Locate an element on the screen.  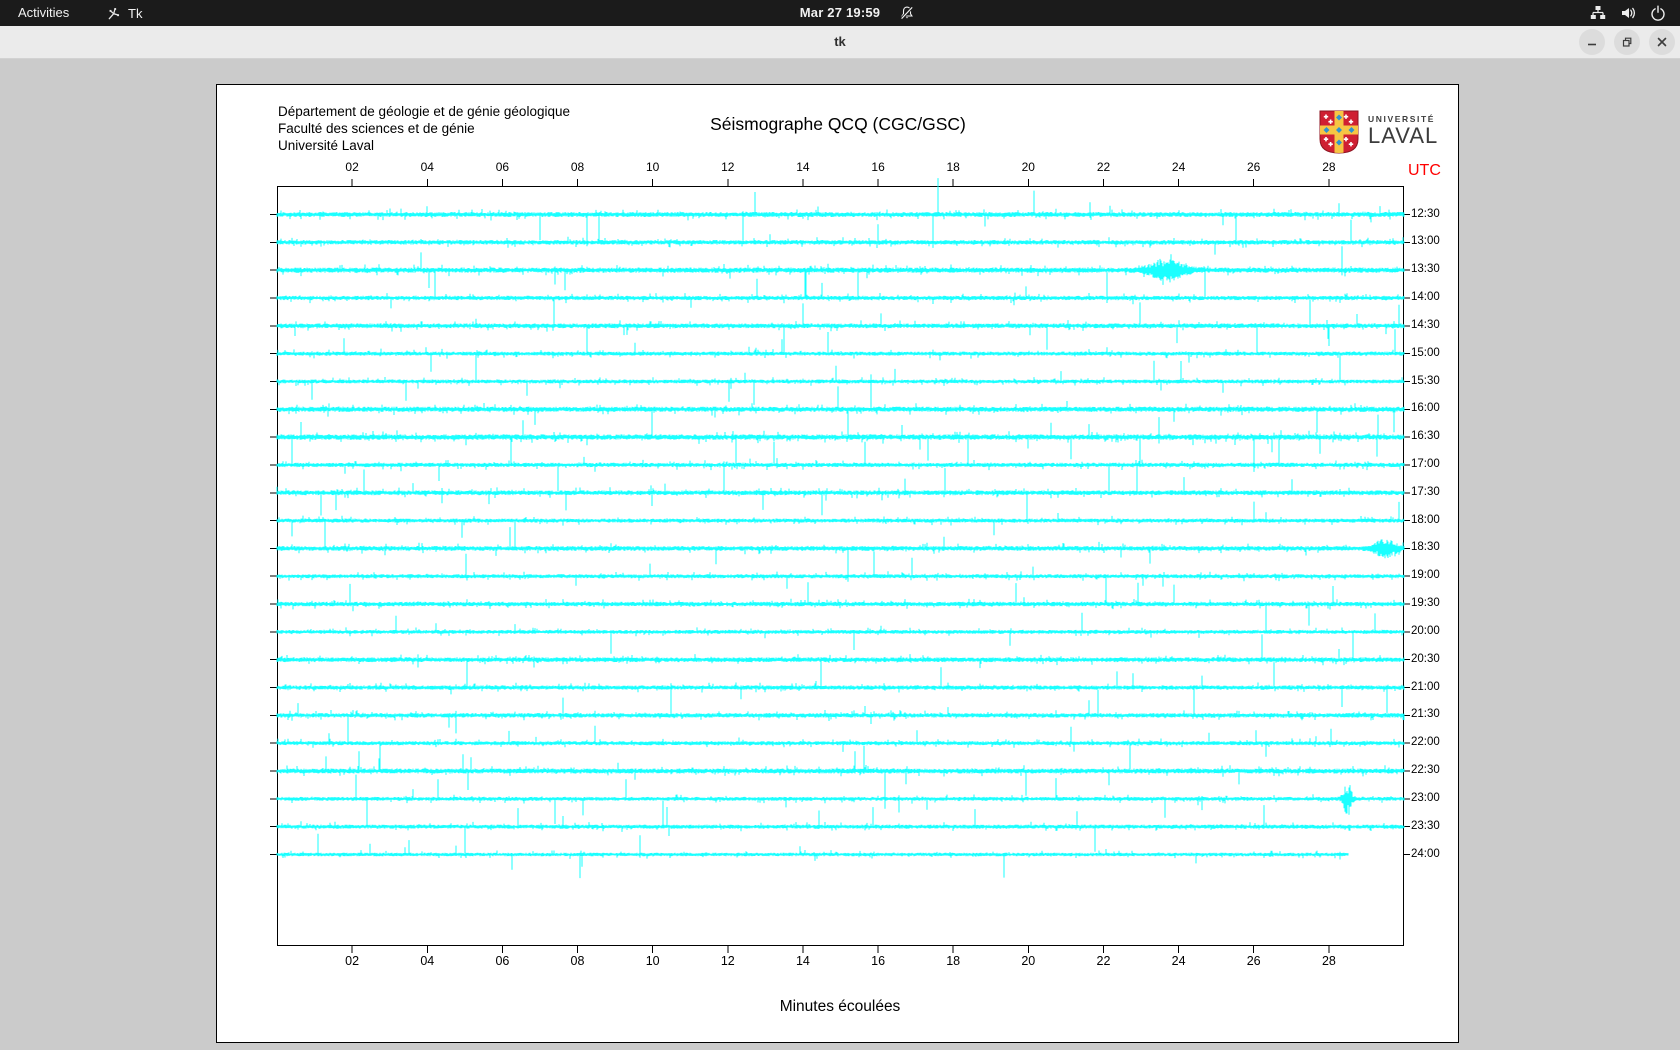
x-axis-tick-label-bottom: 06 is located at coordinates (502, 961).